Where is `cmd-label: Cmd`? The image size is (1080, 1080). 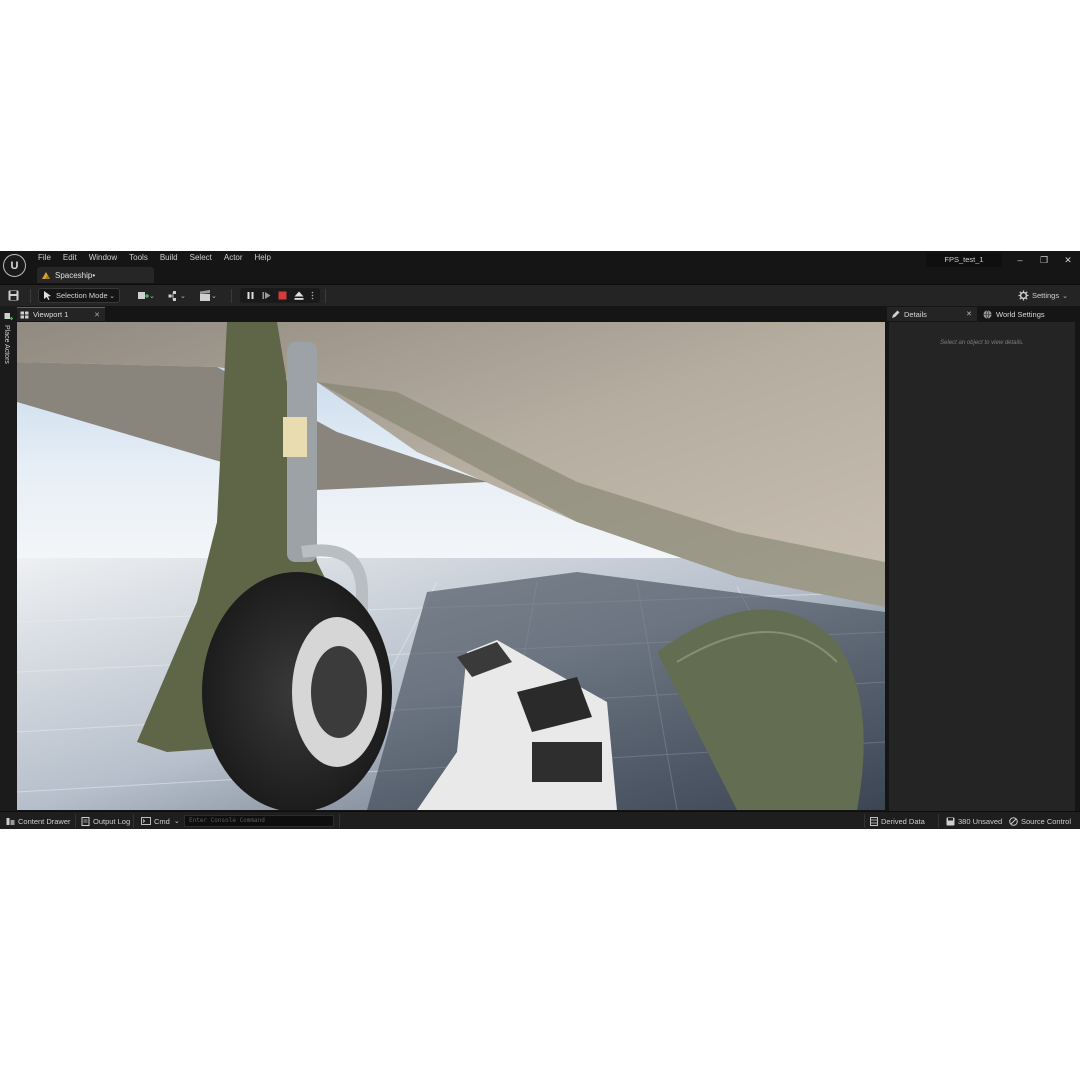
cmd-label: Cmd is located at coordinates (162, 821).